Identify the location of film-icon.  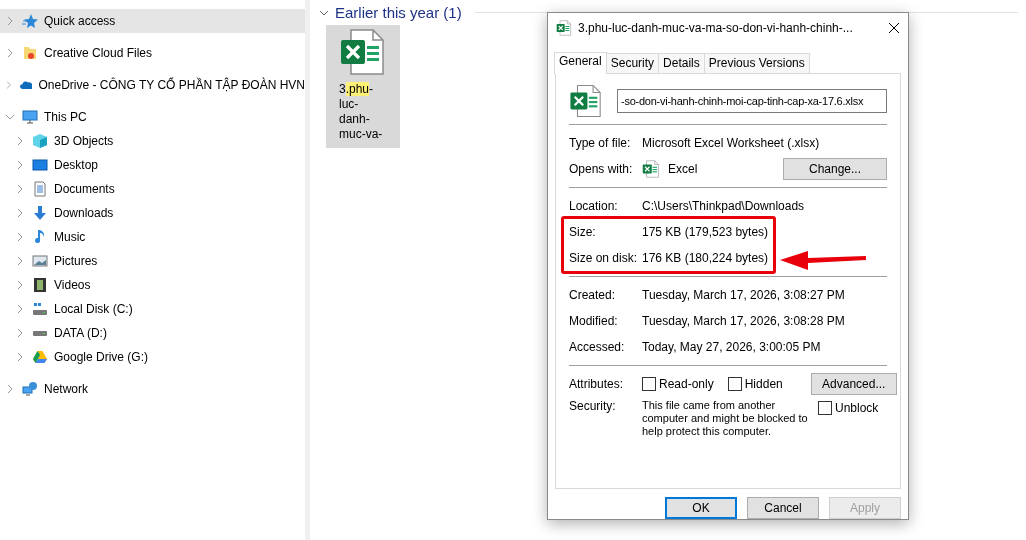
(40, 285).